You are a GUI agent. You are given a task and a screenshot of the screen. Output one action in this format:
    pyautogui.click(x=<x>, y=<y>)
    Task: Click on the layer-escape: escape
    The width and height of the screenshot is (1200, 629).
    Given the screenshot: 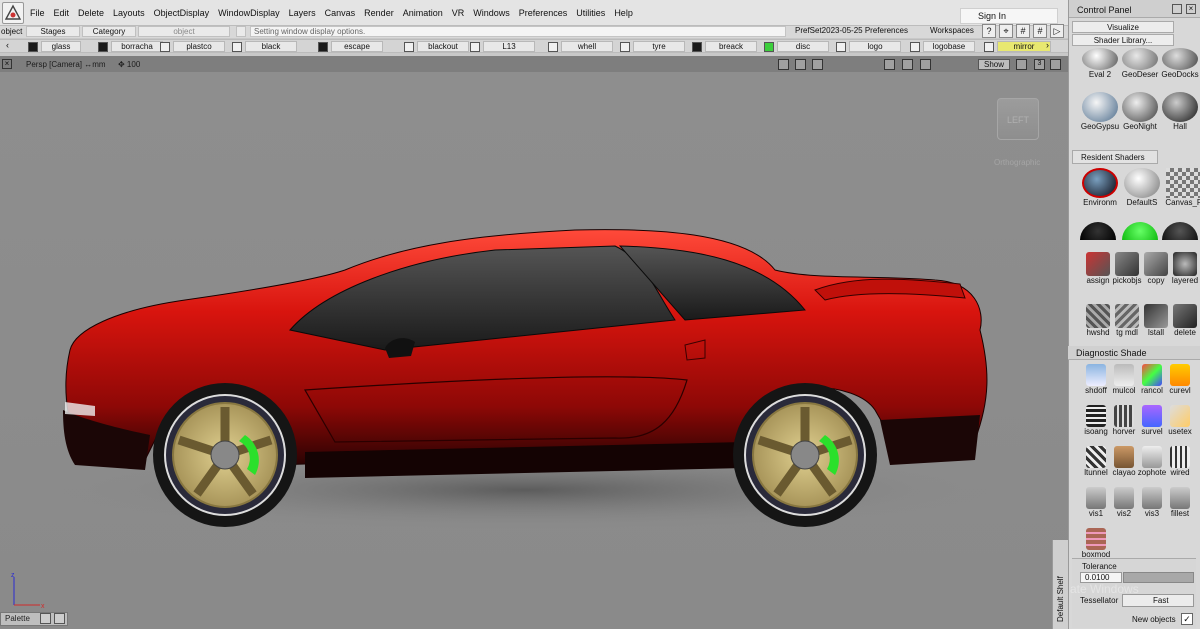 What is the action you would take?
    pyautogui.click(x=350, y=46)
    